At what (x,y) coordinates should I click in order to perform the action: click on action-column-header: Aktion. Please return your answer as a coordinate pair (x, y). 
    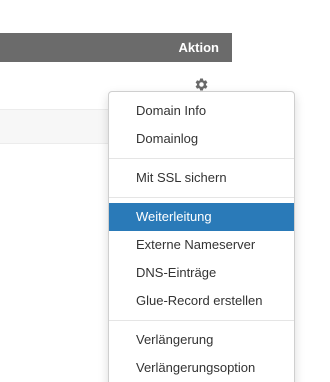
    Looking at the image, I should click on (198, 47).